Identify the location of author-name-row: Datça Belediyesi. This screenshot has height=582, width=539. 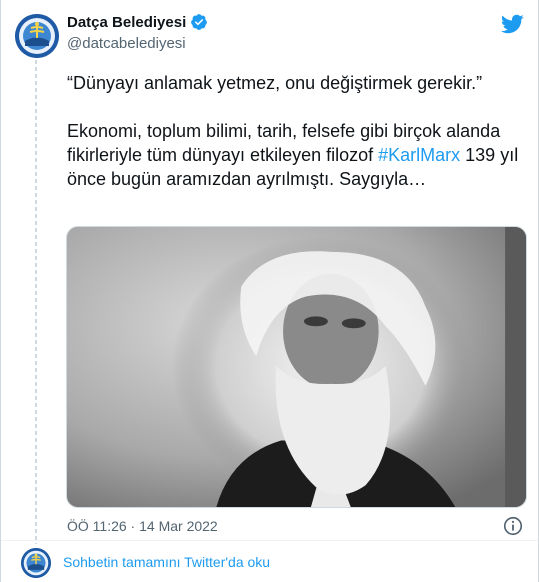
(137, 22).